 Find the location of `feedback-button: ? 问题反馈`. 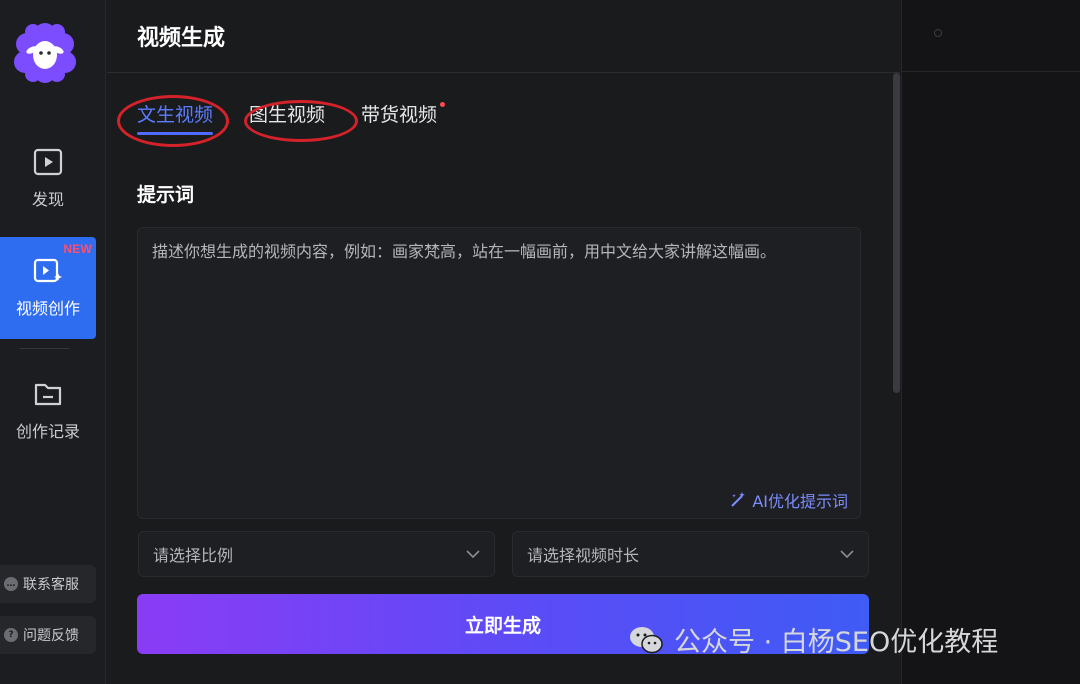

feedback-button: ? 问题反馈 is located at coordinates (48, 635).